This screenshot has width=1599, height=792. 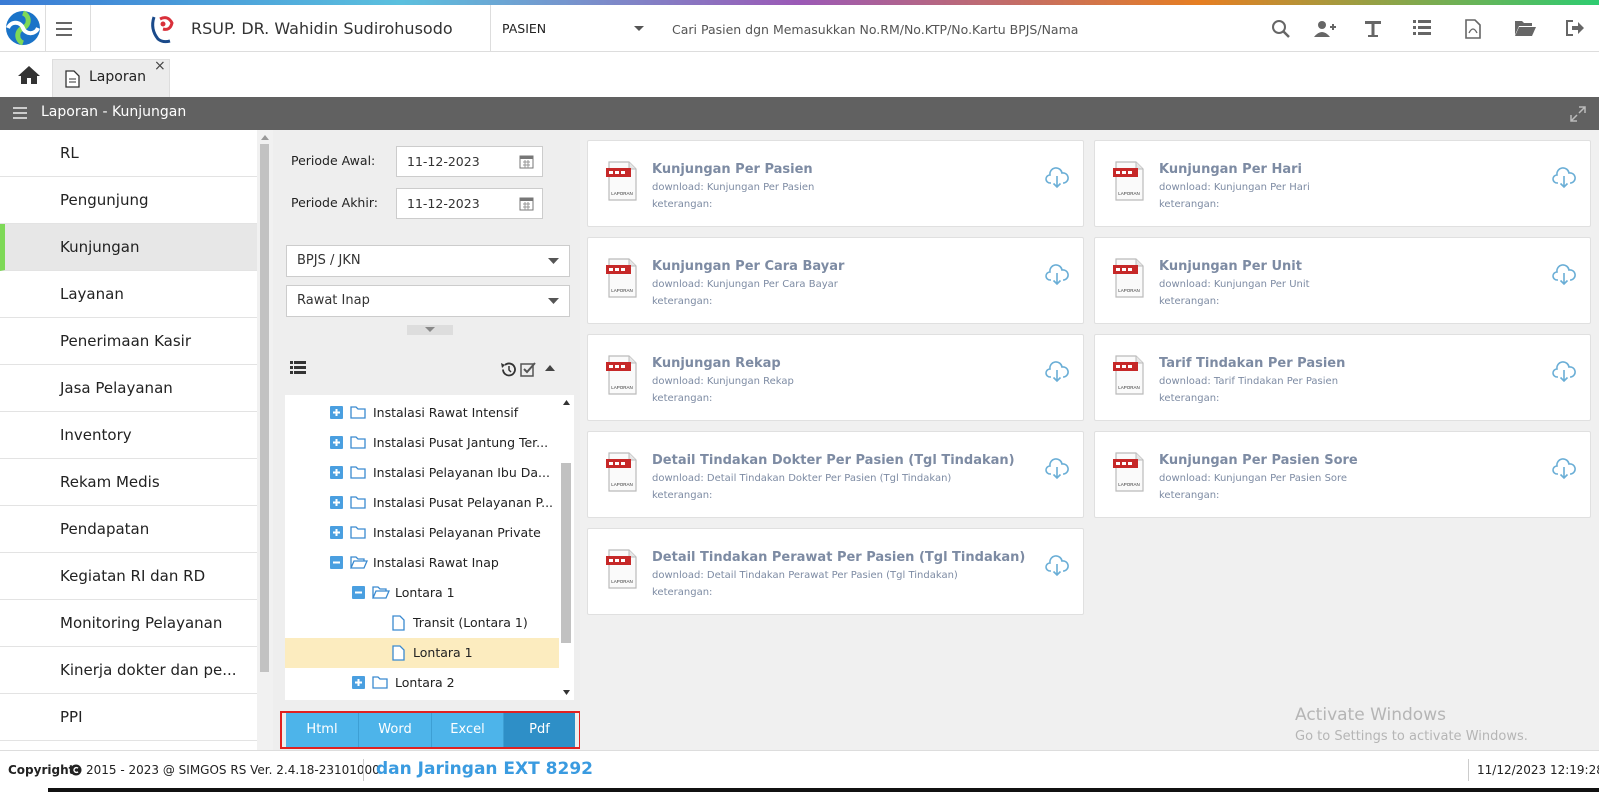 I want to click on sidebar-scrollbar, so click(x=265, y=440).